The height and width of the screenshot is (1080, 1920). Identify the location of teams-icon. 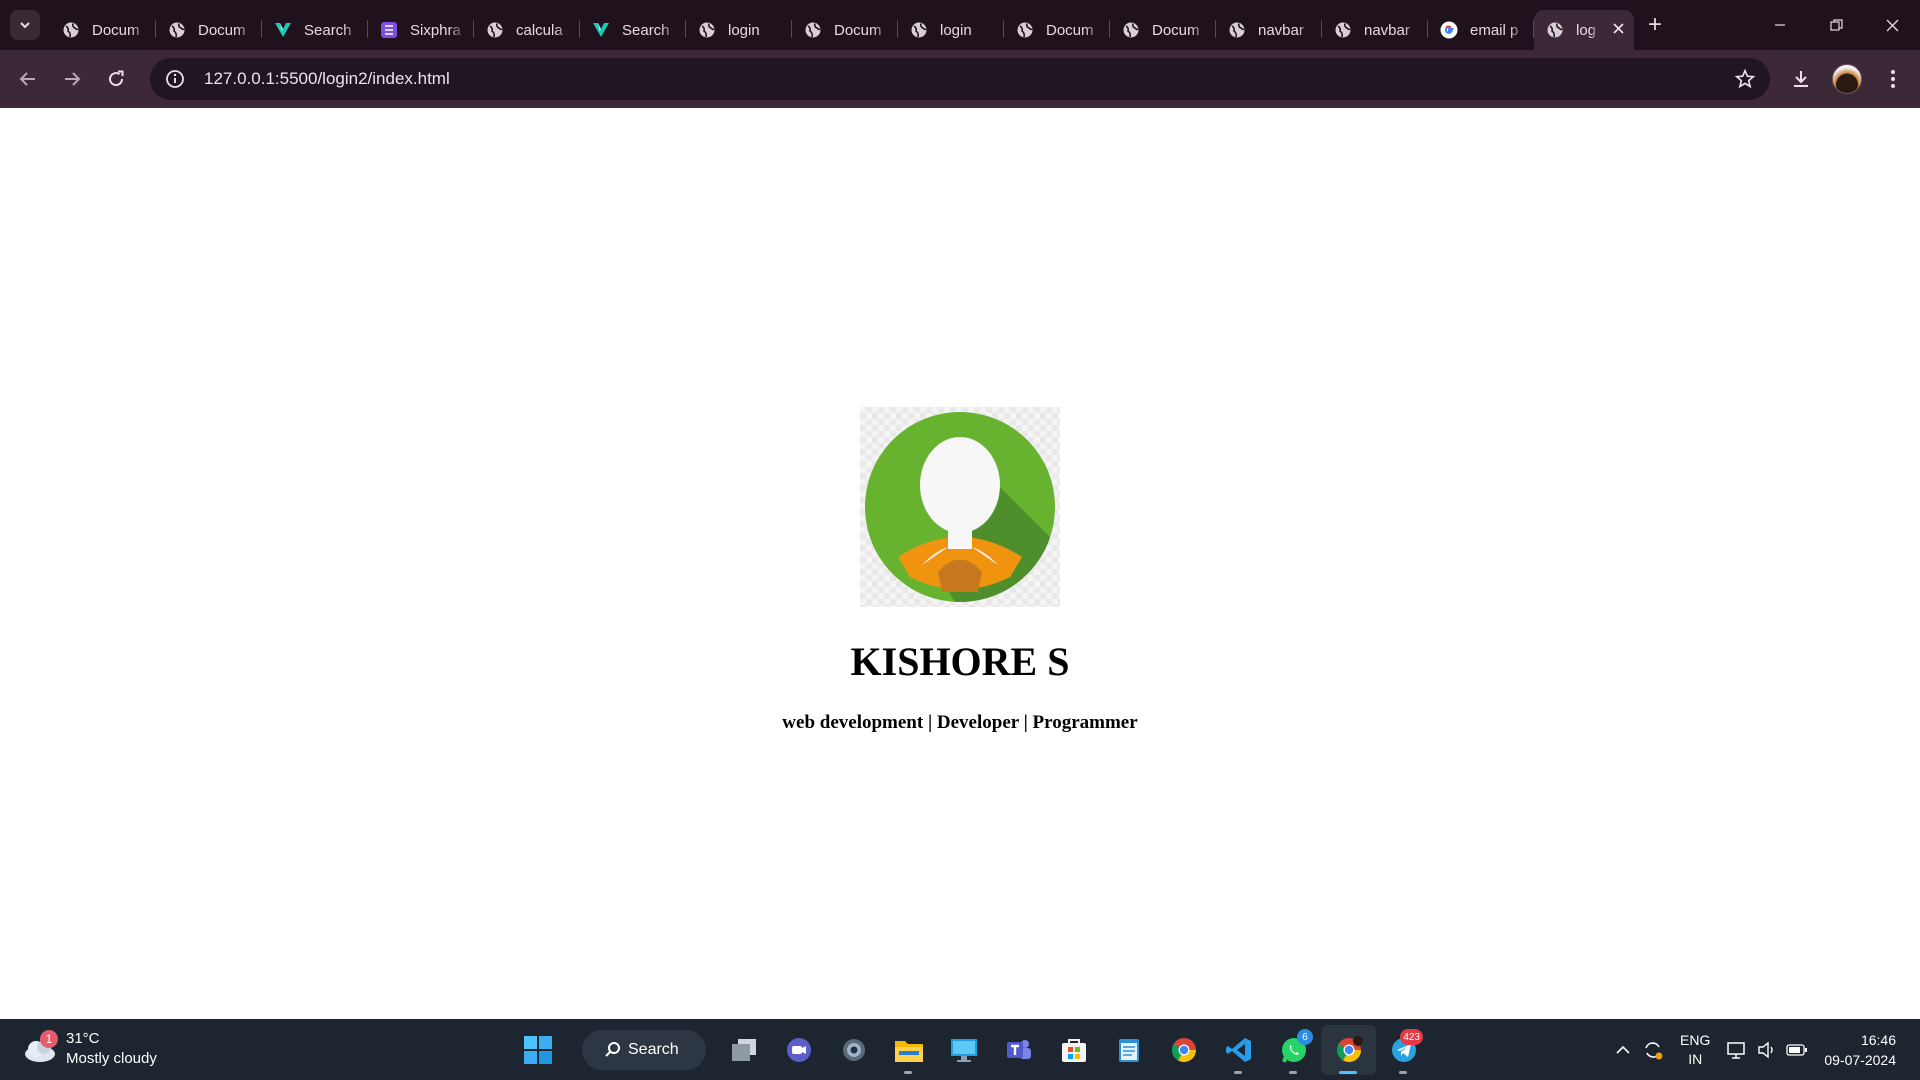
(1019, 1050).